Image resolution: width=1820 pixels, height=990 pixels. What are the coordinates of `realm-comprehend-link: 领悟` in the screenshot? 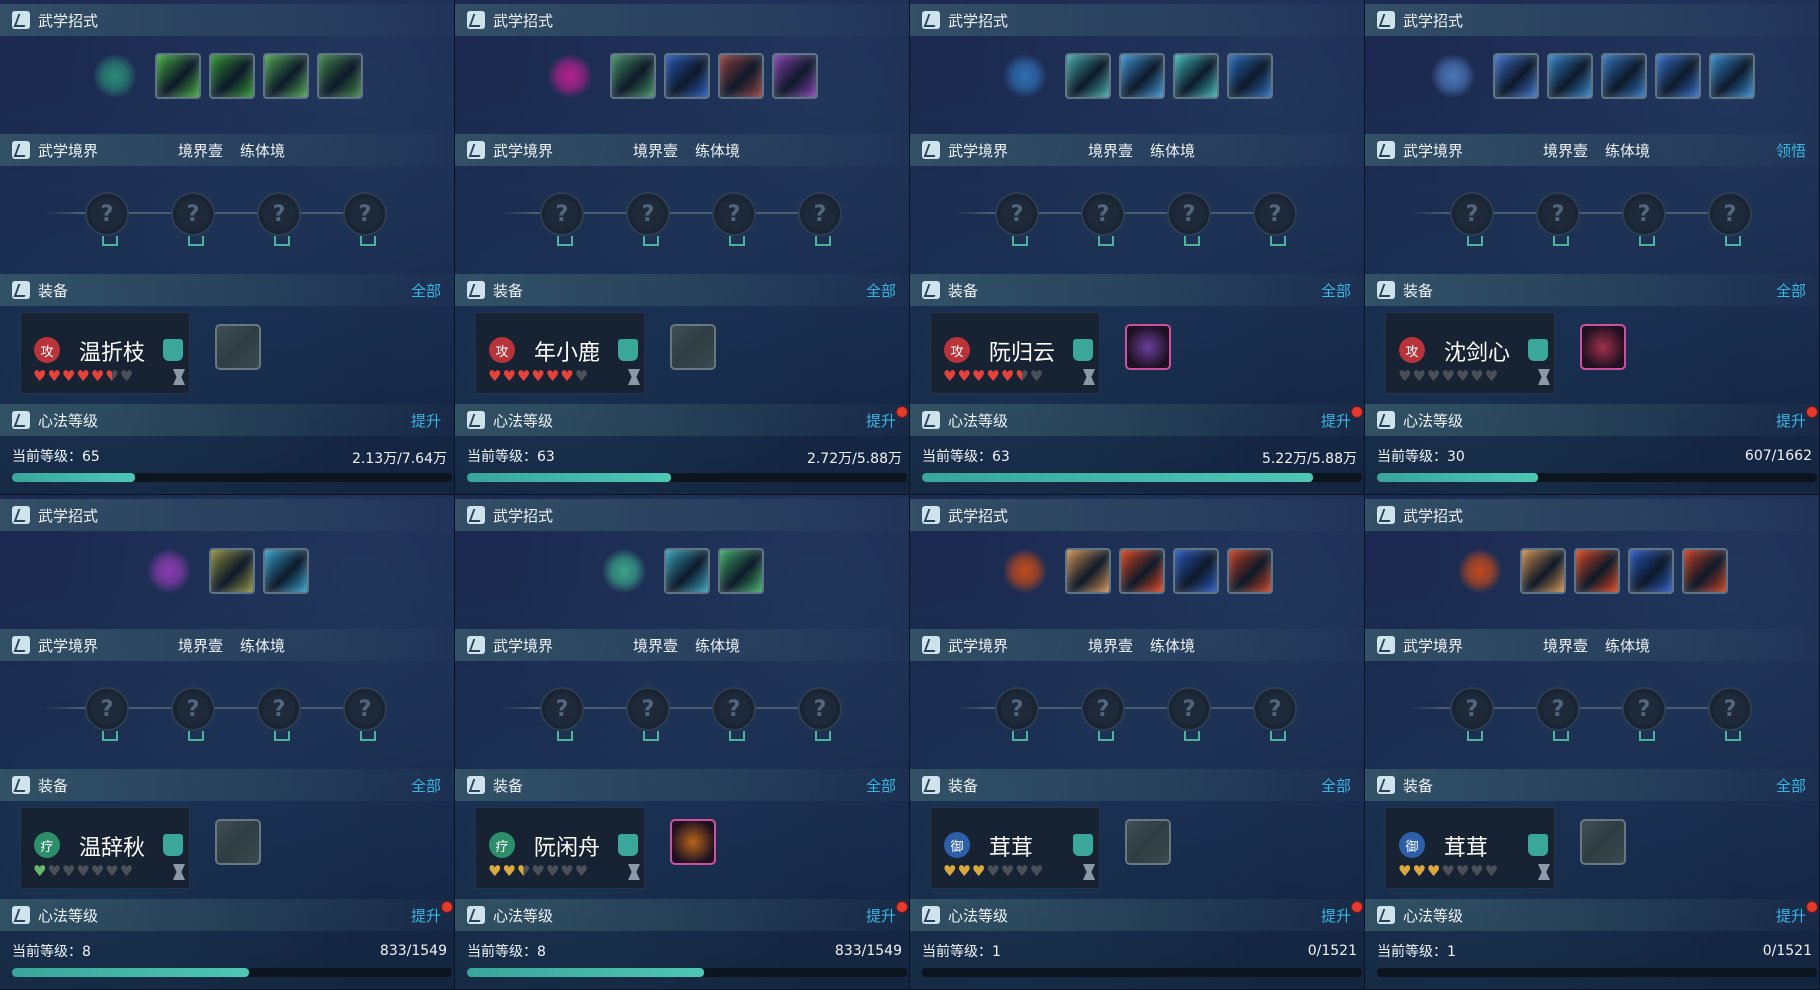 It's located at (1791, 150).